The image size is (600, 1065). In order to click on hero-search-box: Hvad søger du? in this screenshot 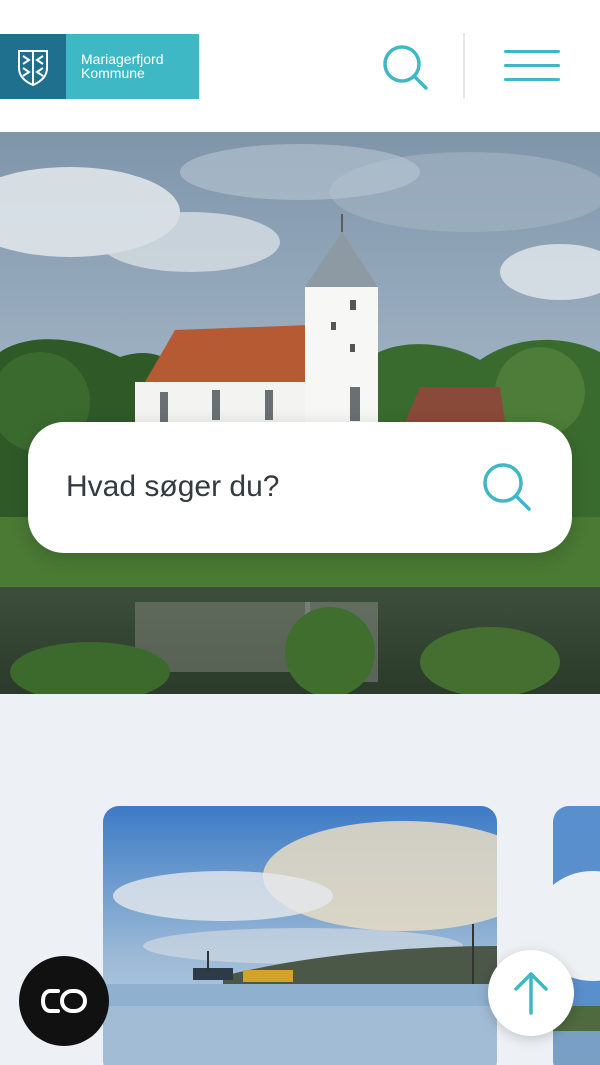, I will do `click(300, 487)`.